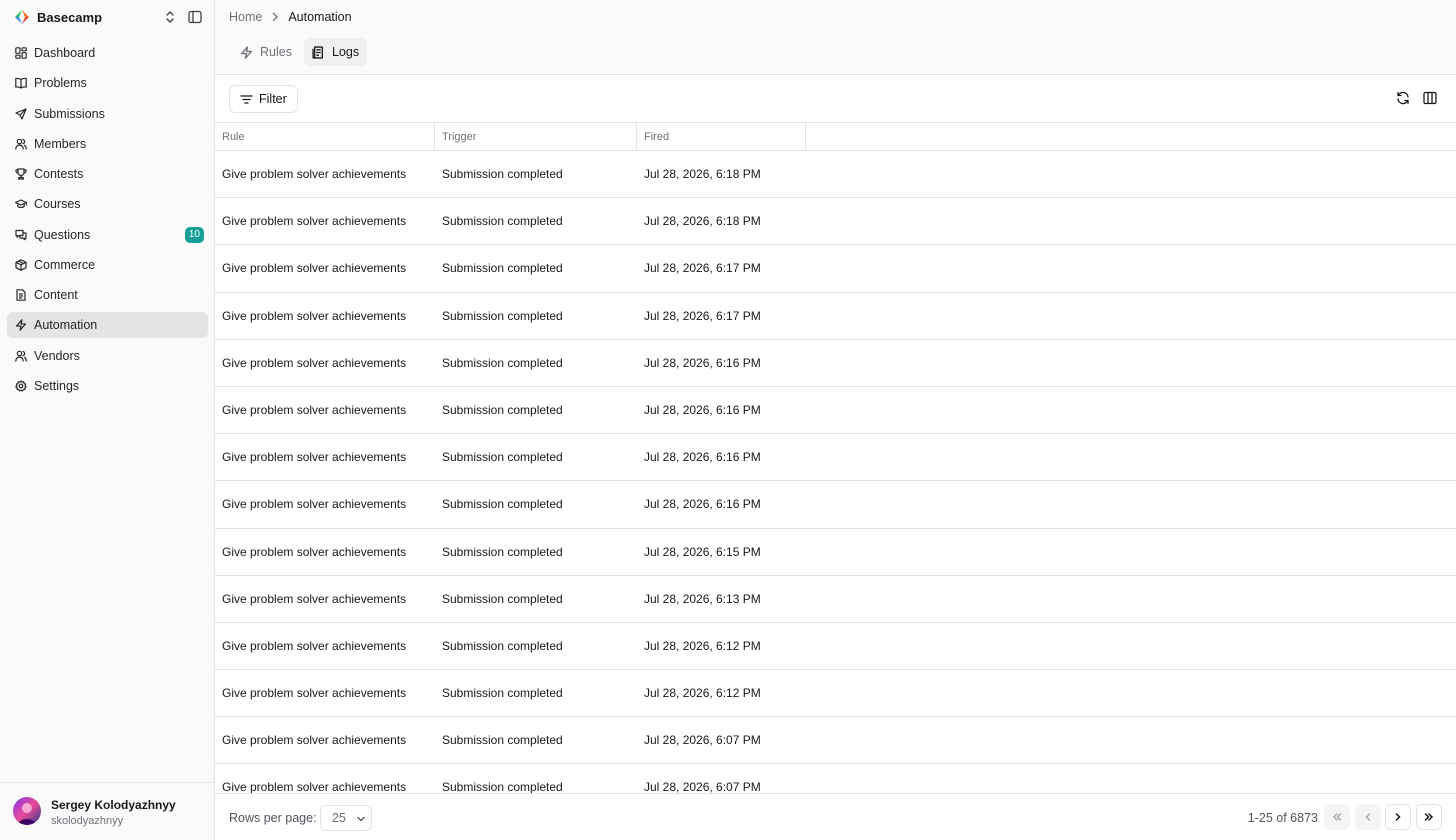  I want to click on zap-icon, so click(246, 52).